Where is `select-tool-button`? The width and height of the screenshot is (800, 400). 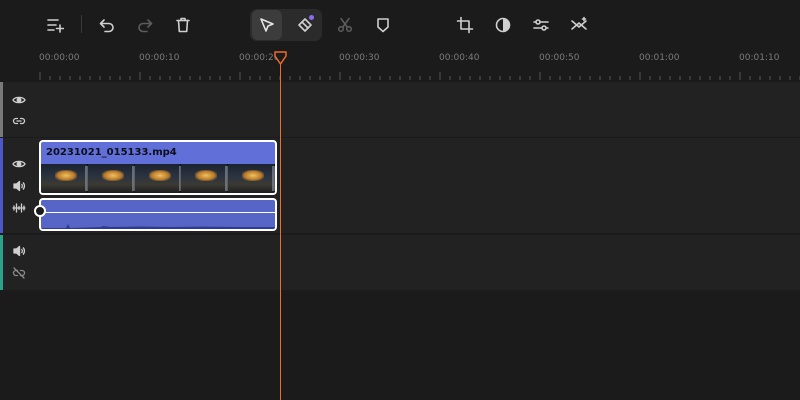 select-tool-button is located at coordinates (267, 25).